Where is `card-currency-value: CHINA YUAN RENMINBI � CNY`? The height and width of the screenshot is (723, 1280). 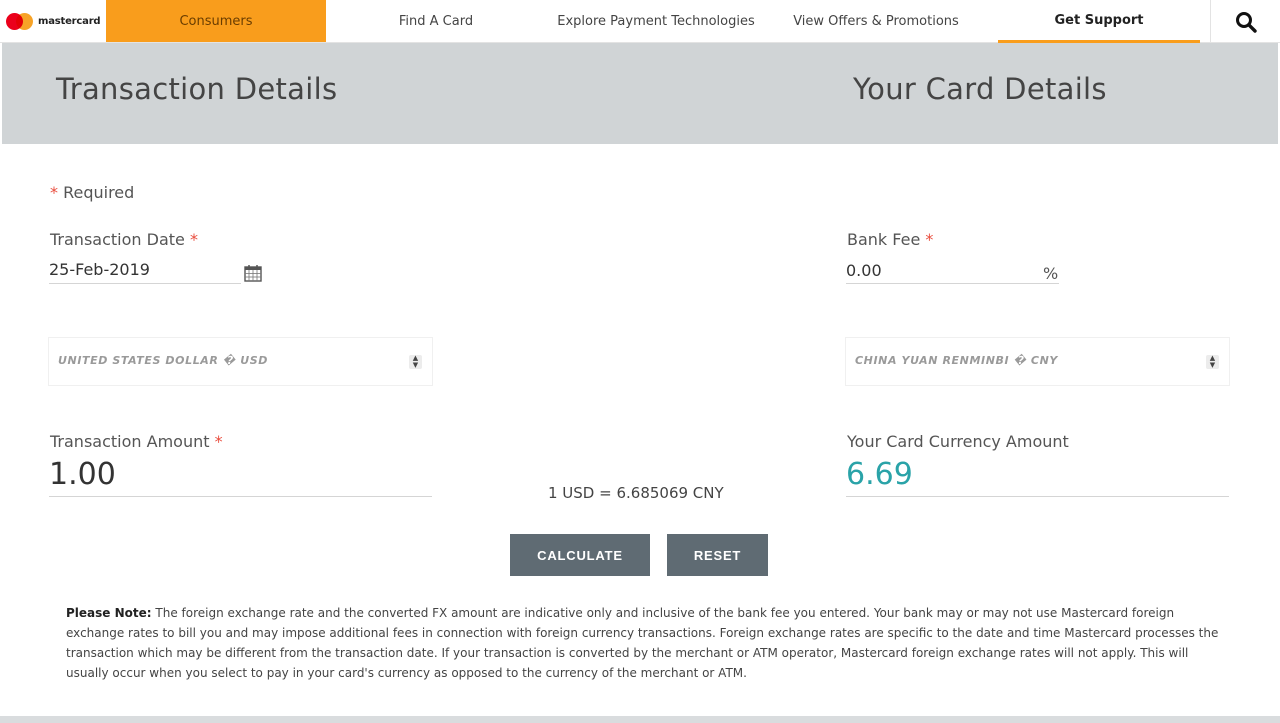
card-currency-value: CHINA YUAN RENMINBI � CNY is located at coordinates (956, 360).